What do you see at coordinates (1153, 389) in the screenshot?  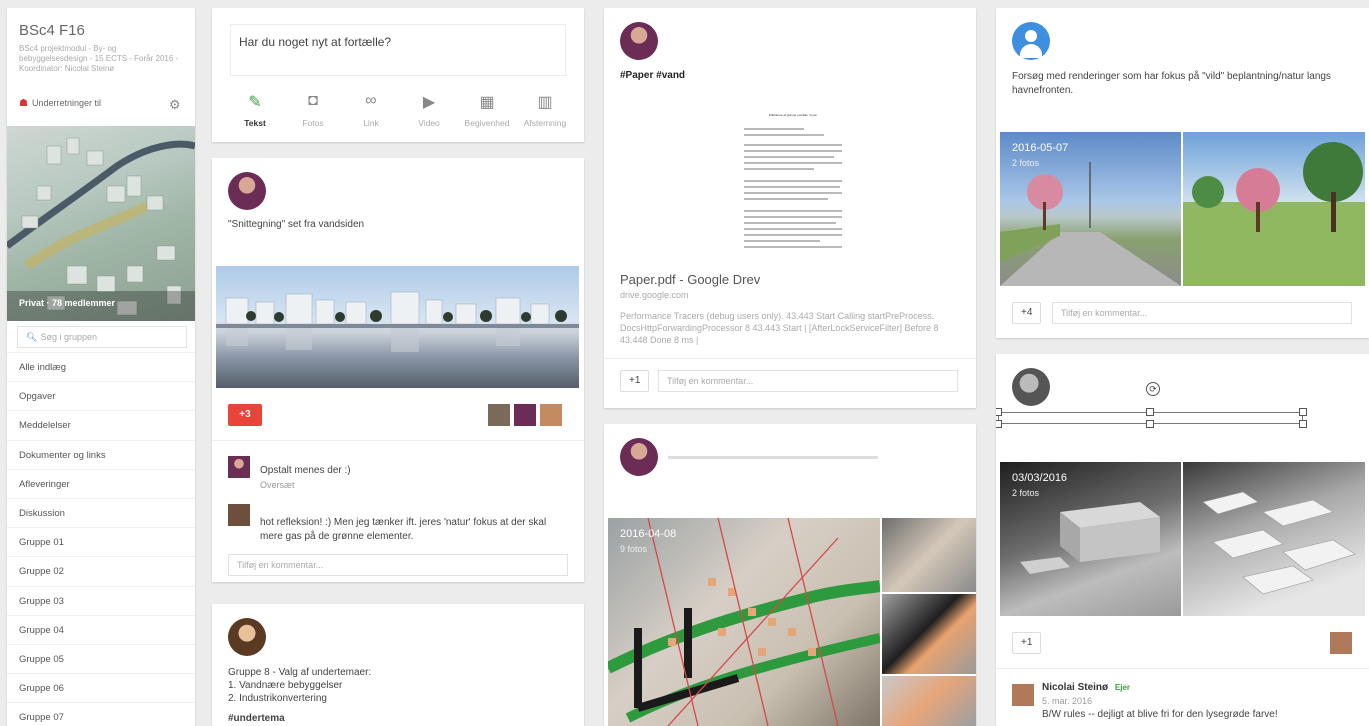 I see `rotate-handle-icon: ⟳` at bounding box center [1153, 389].